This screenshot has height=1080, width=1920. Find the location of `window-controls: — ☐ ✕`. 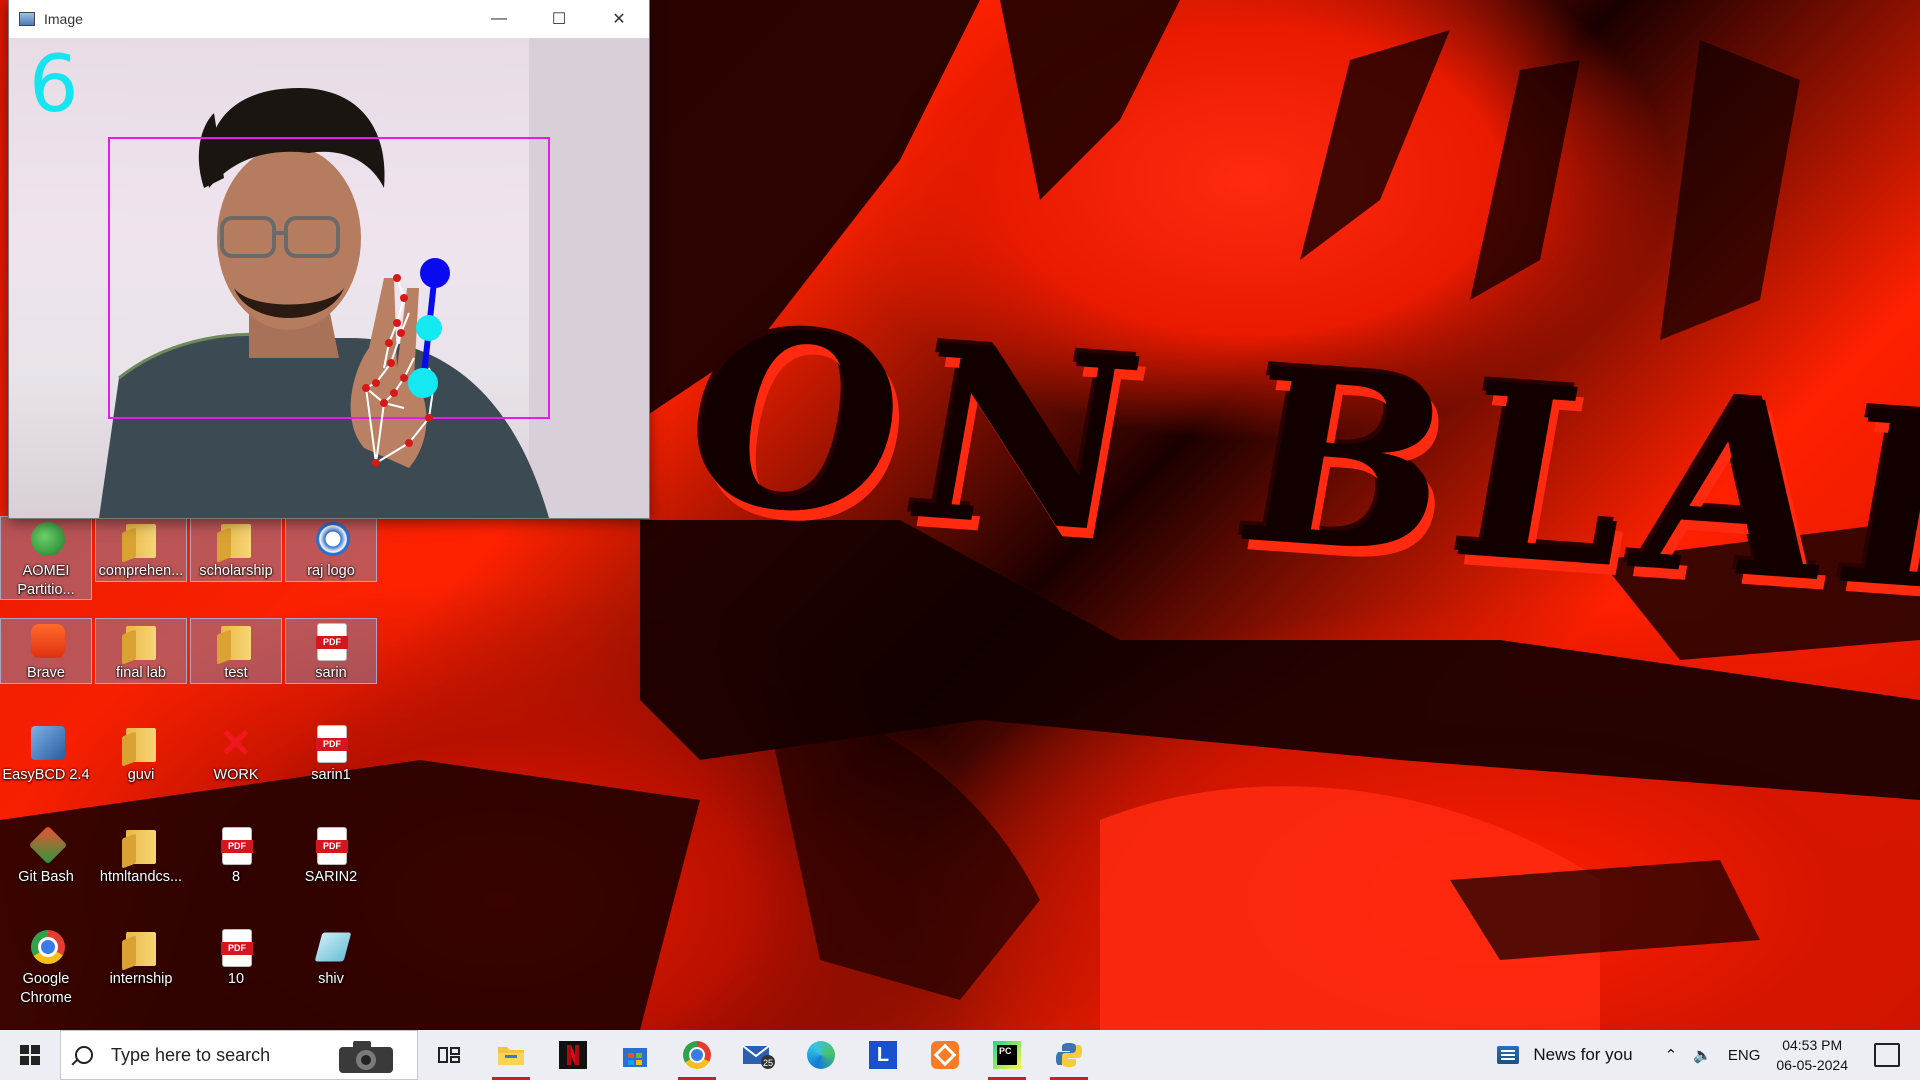

window-controls: — ☐ ✕ is located at coordinates (559, 19).